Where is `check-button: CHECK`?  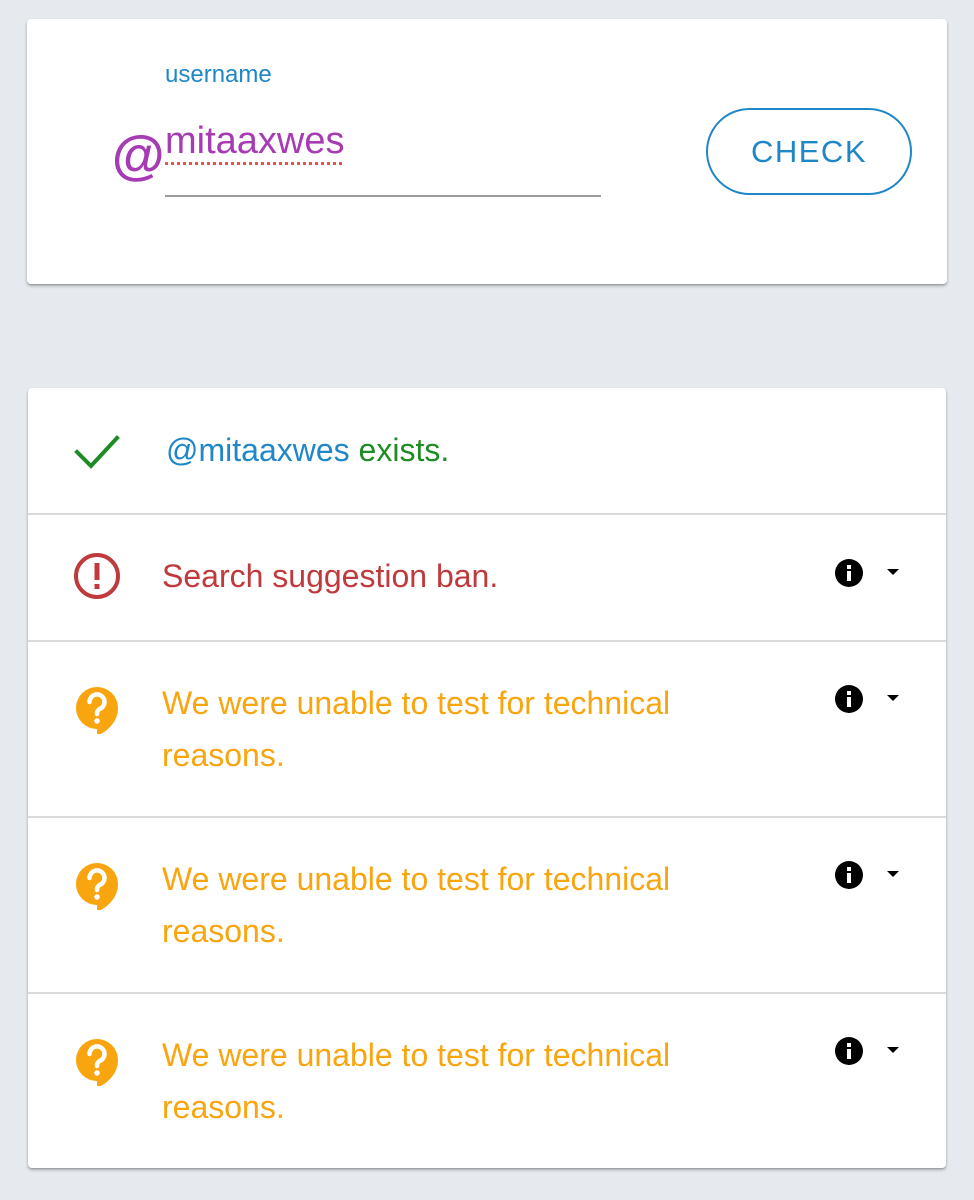 check-button: CHECK is located at coordinates (809, 151).